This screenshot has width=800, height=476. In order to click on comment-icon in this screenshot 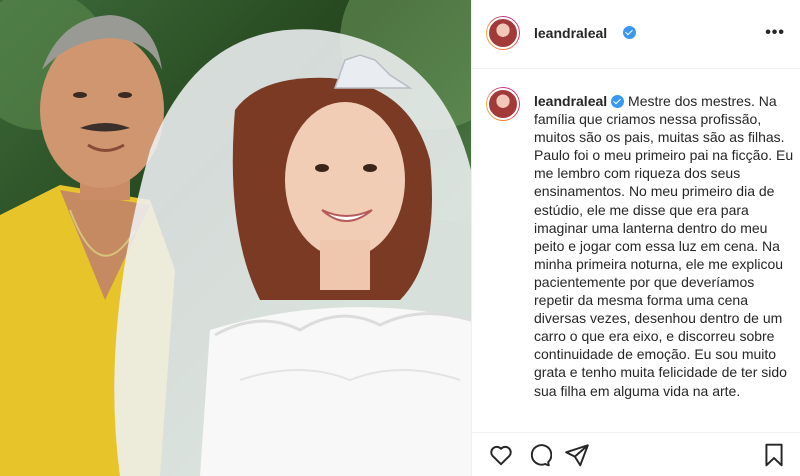, I will do `click(539, 455)`.